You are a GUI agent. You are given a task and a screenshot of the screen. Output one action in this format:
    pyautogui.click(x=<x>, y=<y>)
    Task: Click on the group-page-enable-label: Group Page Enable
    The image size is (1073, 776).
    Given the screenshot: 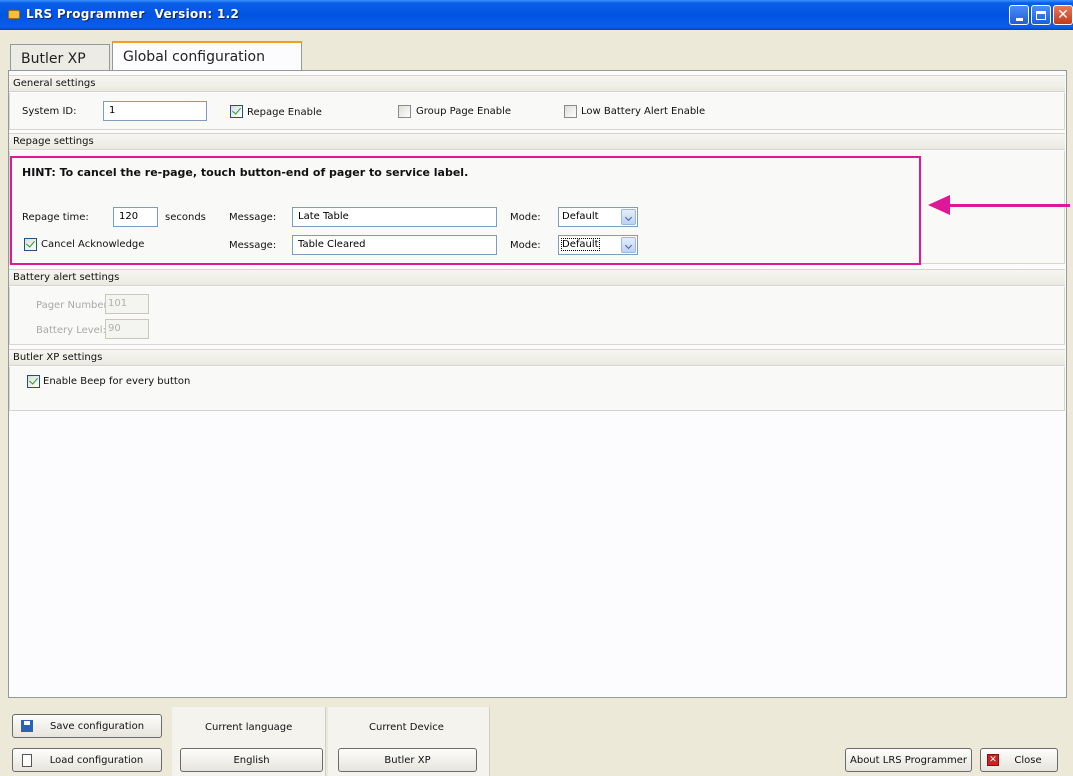 What is the action you would take?
    pyautogui.click(x=464, y=111)
    